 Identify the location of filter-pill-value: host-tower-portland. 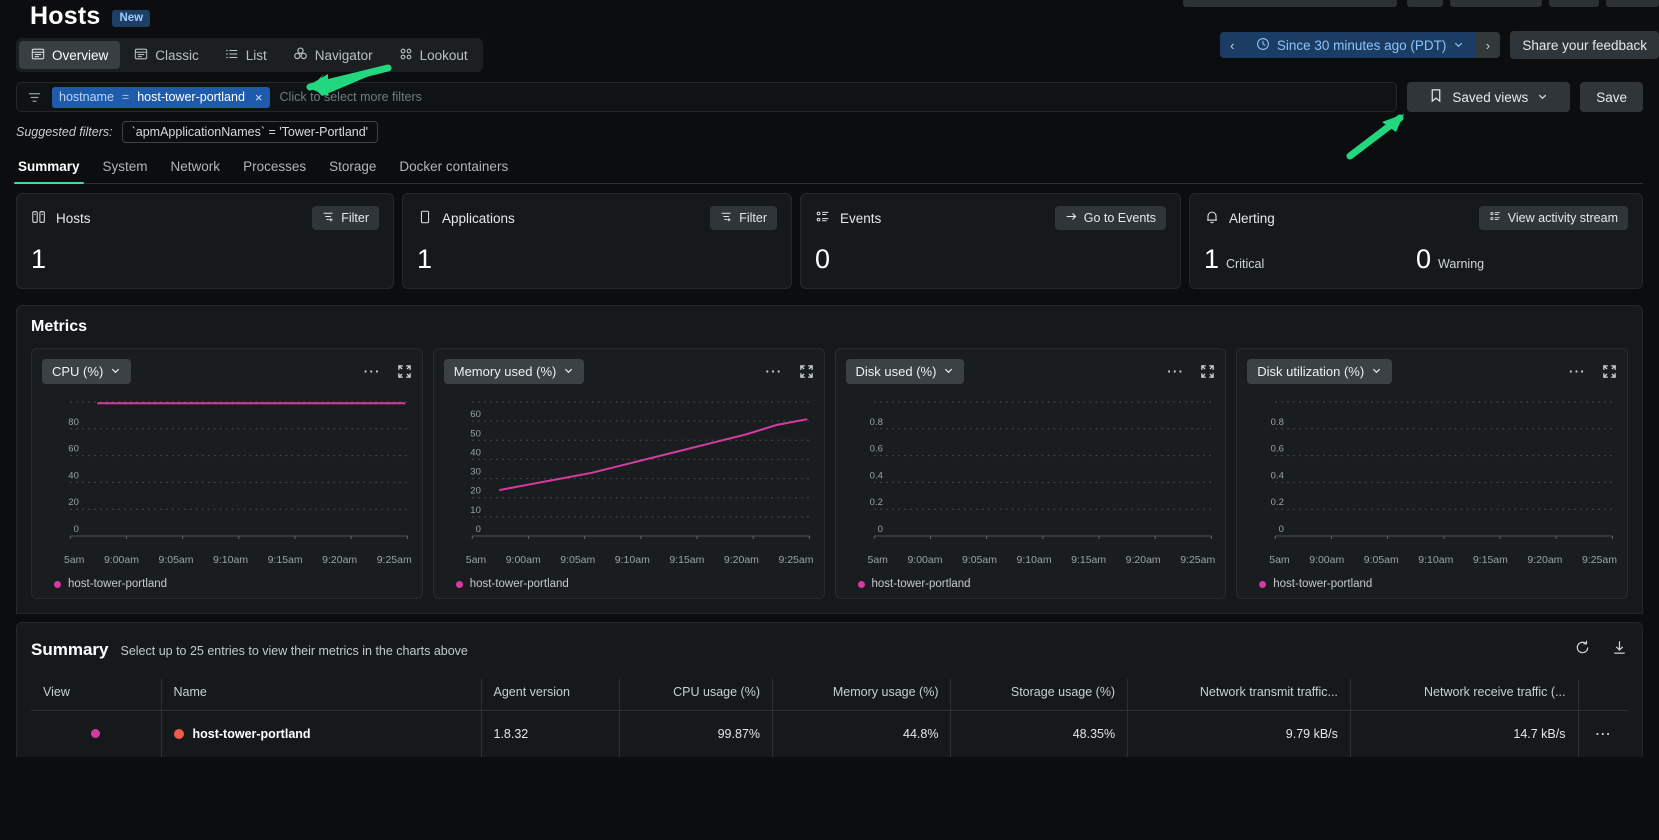
(191, 97).